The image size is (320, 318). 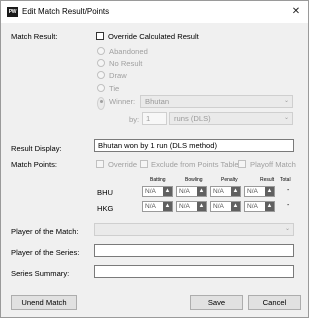 What do you see at coordinates (40, 273) in the screenshot?
I see `series-summary-label: Series Summary:` at bounding box center [40, 273].